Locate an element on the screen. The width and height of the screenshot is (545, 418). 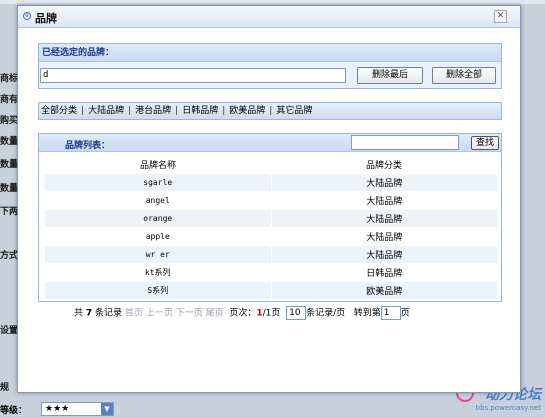
brand-name: orange is located at coordinates (158, 217).